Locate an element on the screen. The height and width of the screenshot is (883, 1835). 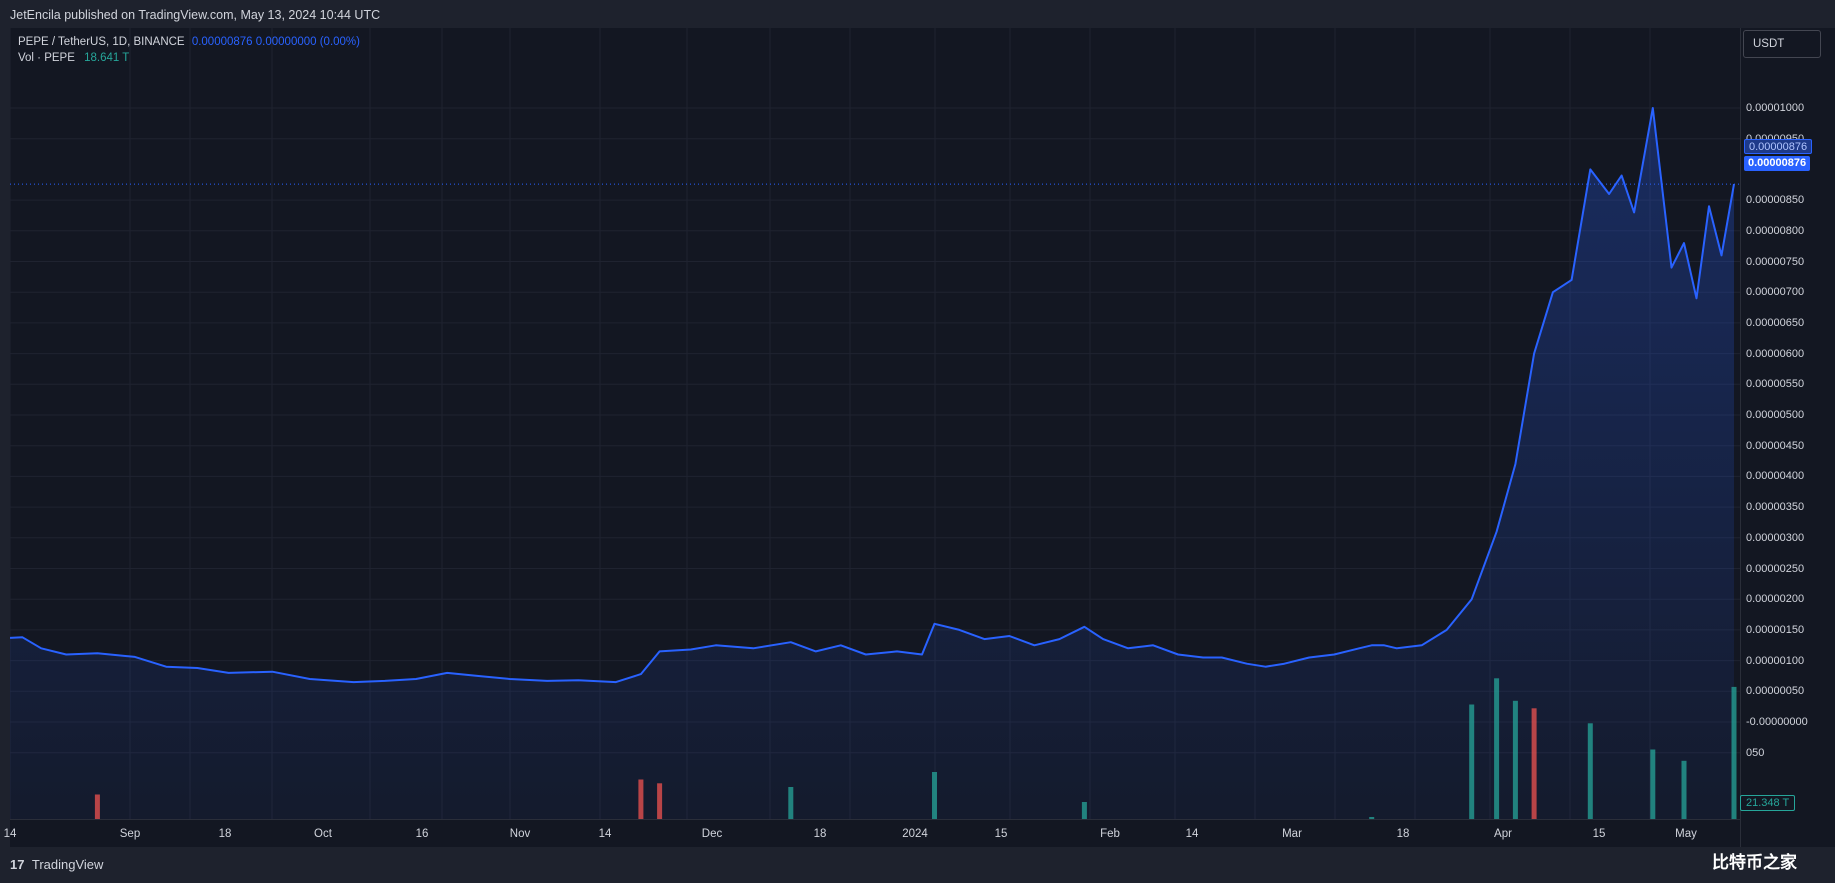
y-tick-label: 0.00001000 is located at coordinates (1775, 108).